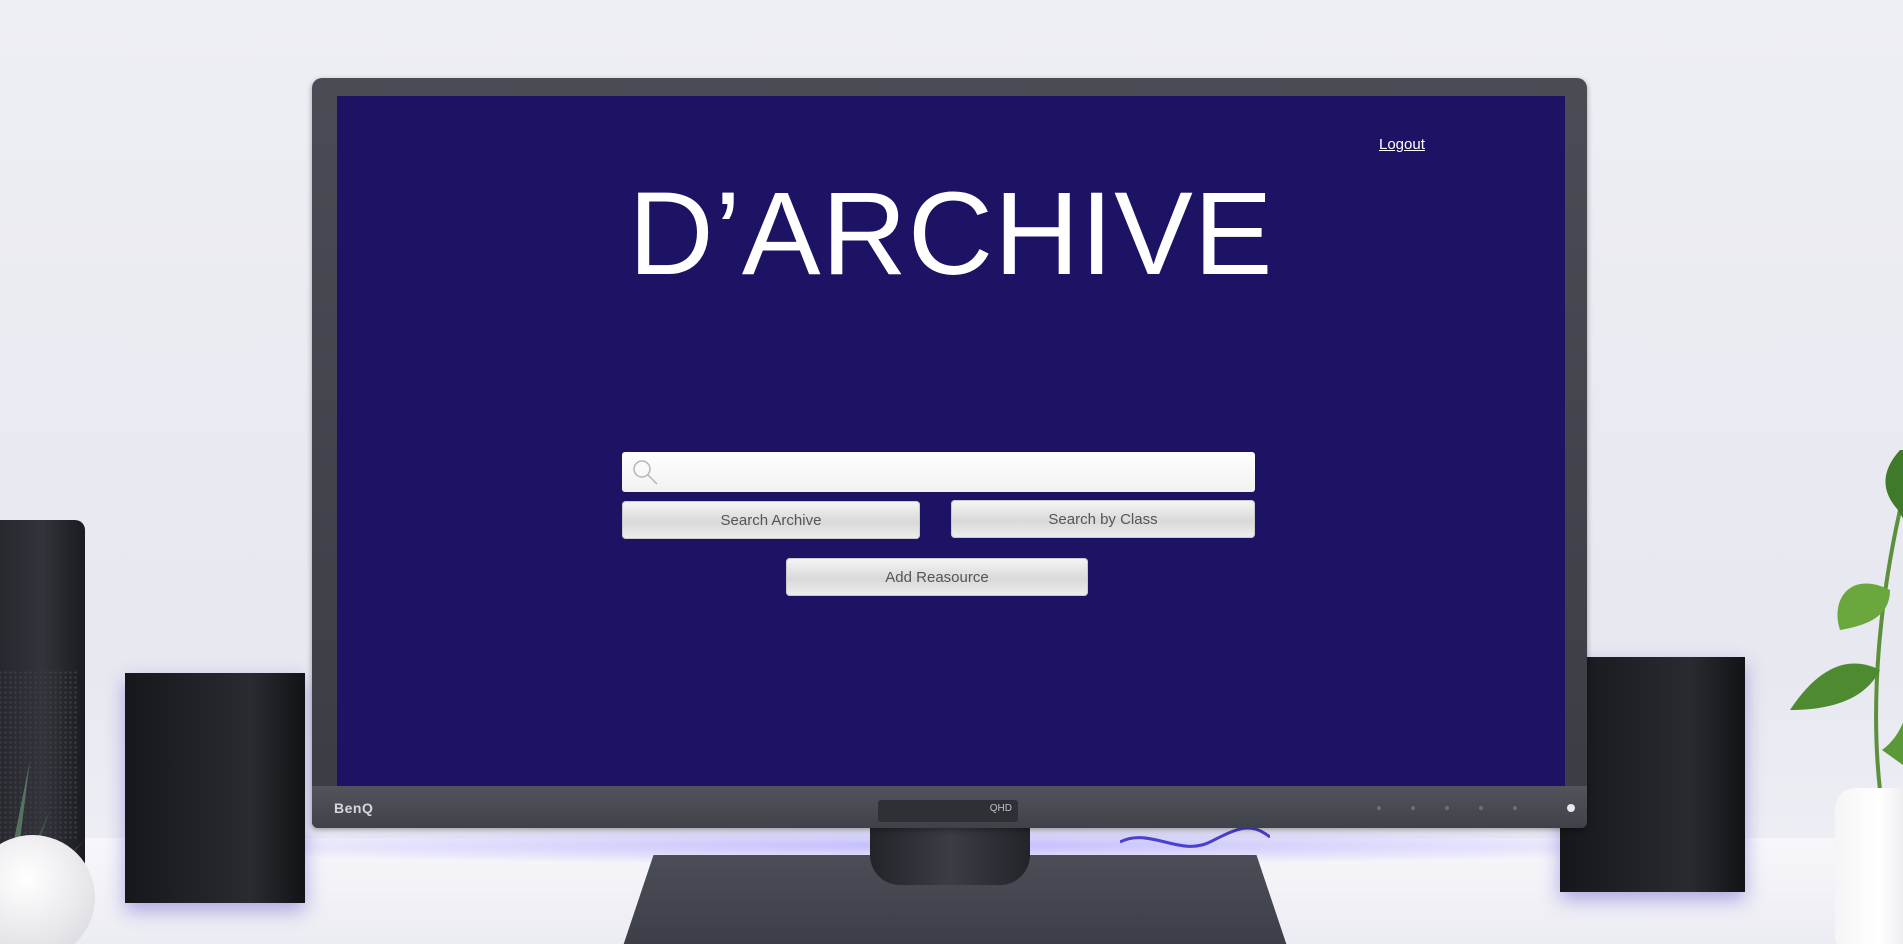 This screenshot has height=944, width=1903. I want to click on add-resource-button: Add Reasource, so click(937, 577).